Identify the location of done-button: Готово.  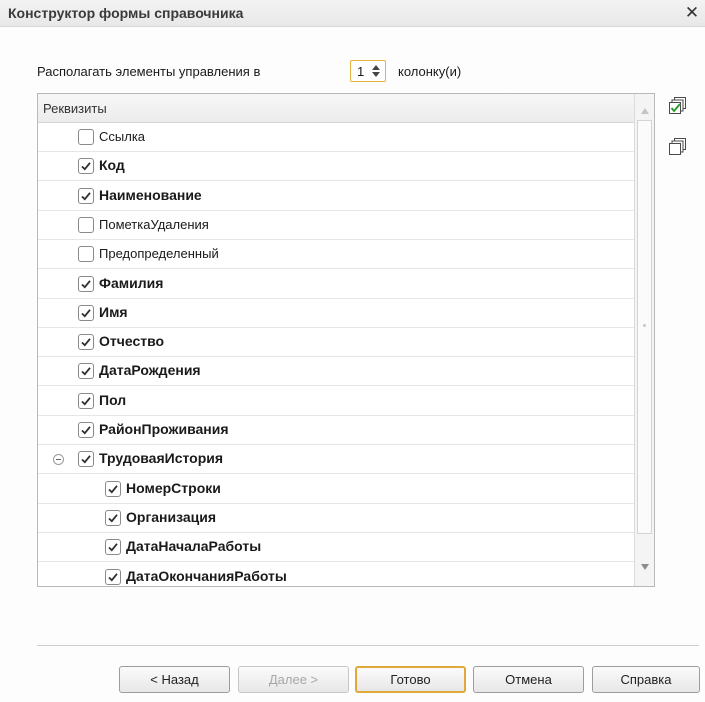
(410, 679).